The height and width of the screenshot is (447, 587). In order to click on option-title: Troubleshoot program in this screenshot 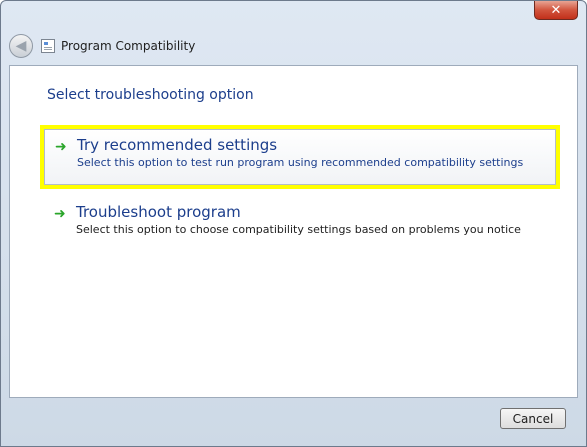, I will do `click(158, 212)`.